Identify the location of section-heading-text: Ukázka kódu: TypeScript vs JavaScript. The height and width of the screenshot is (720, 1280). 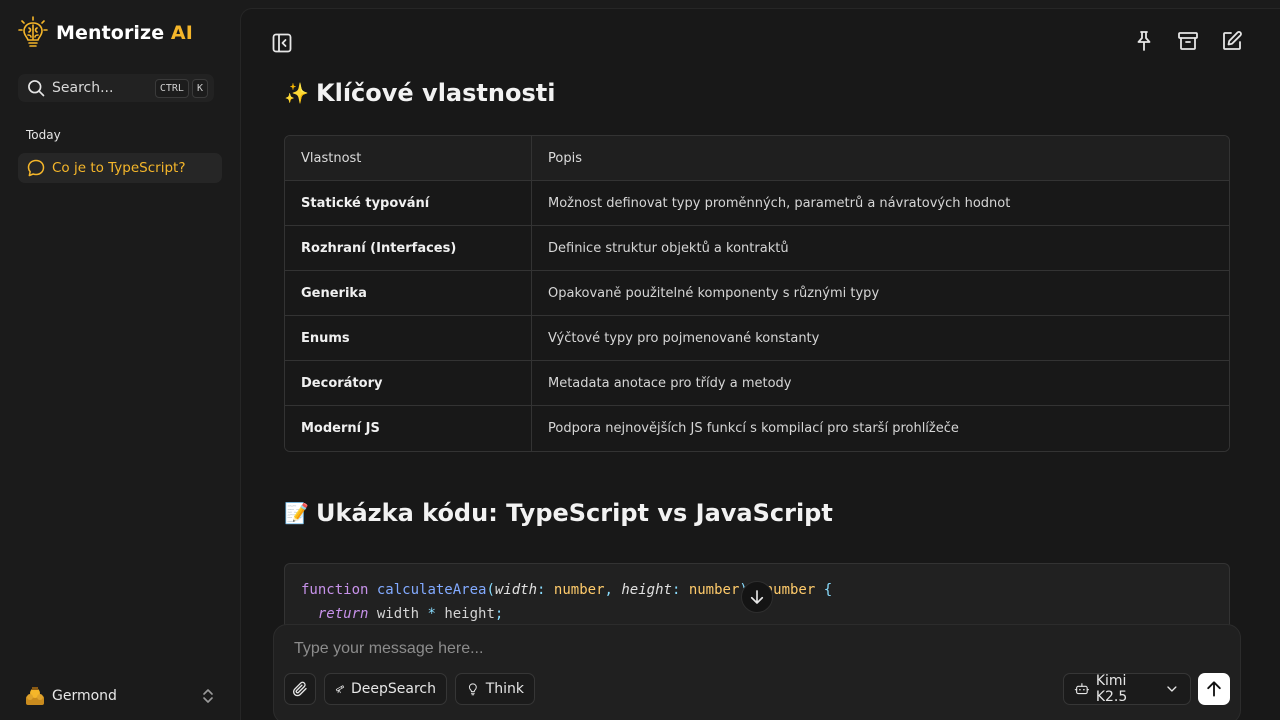
(574, 513).